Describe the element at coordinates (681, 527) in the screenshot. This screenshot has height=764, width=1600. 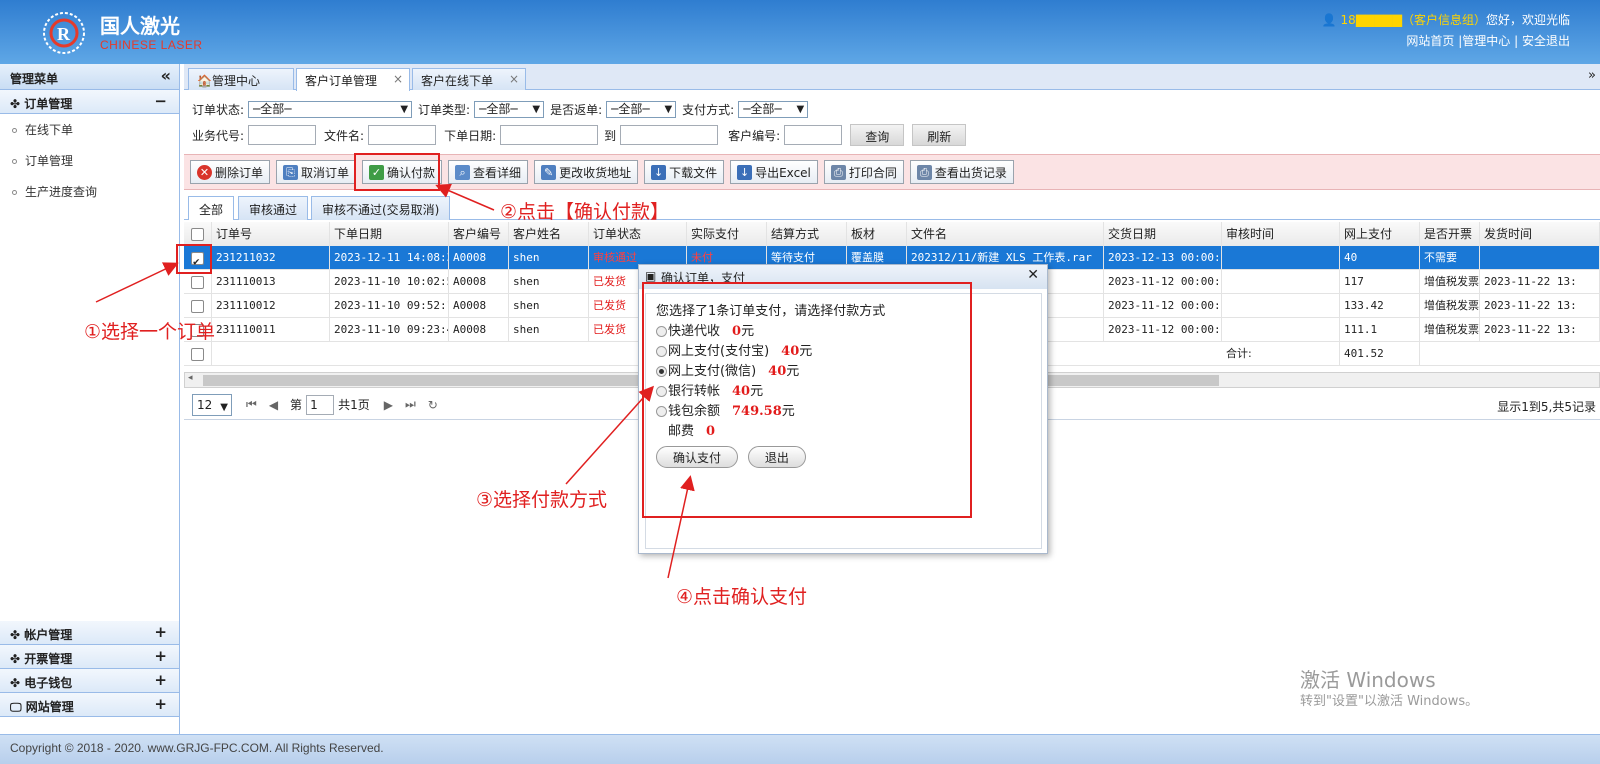
I see `arrow-step4` at that location.